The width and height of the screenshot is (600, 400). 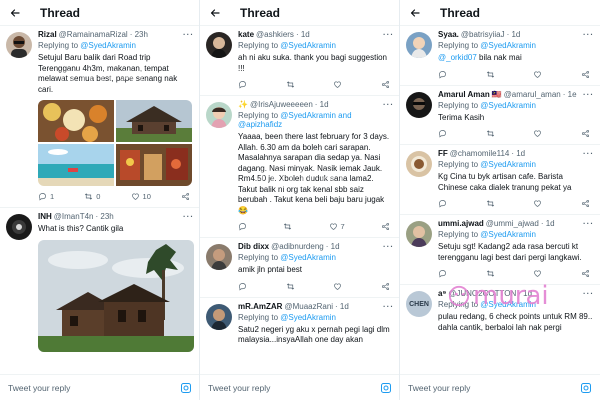 I want to click on timestamp: · 23h, so click(x=104, y=216).